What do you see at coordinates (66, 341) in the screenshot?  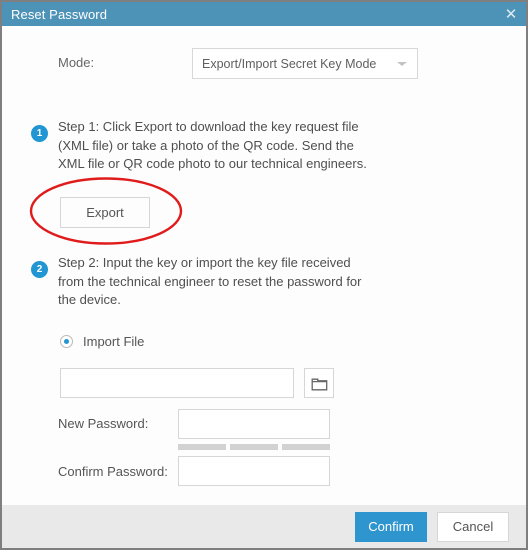 I see `import-file-radio` at bounding box center [66, 341].